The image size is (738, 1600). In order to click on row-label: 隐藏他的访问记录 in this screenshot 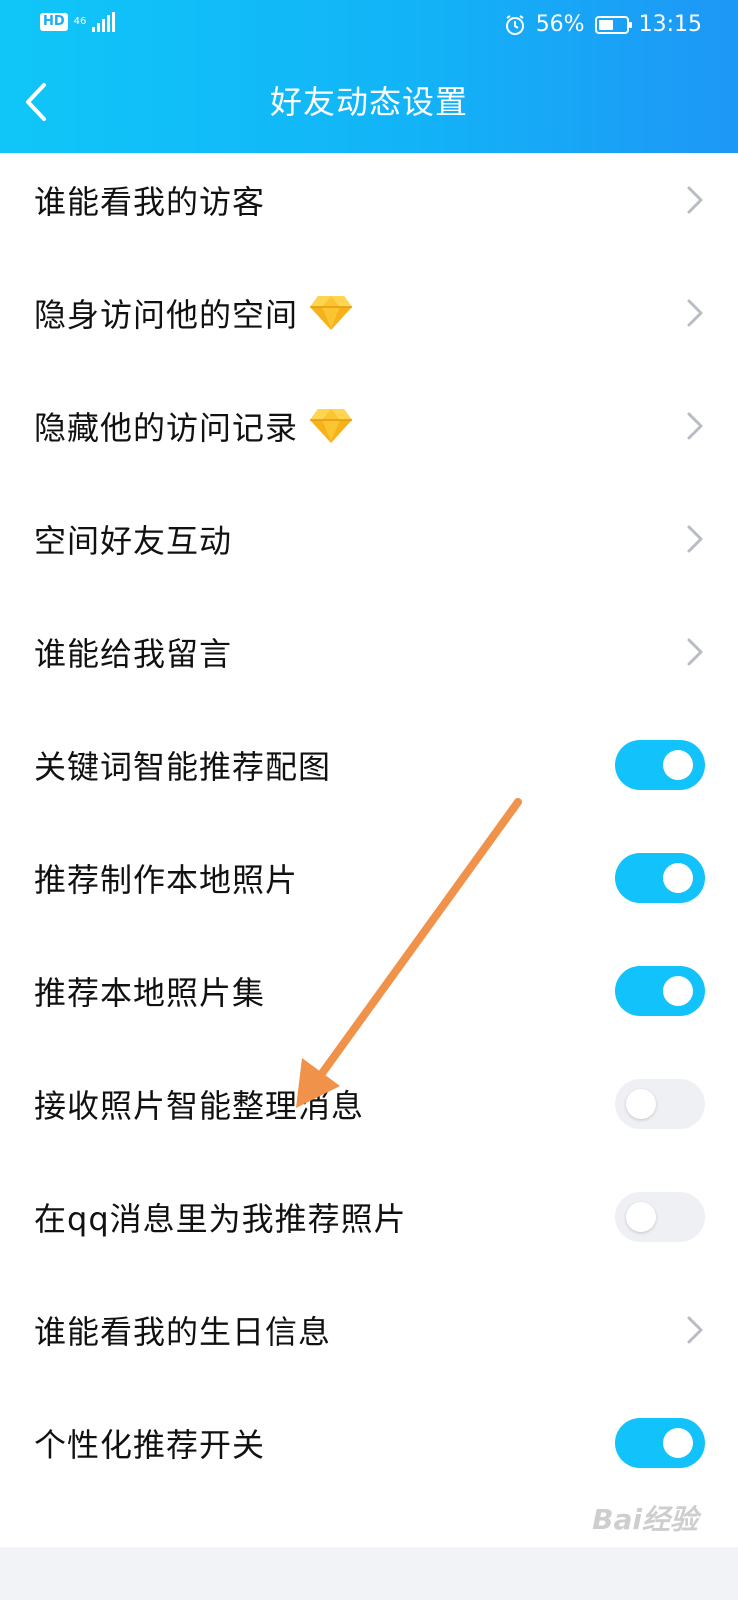, I will do `click(194, 426)`.